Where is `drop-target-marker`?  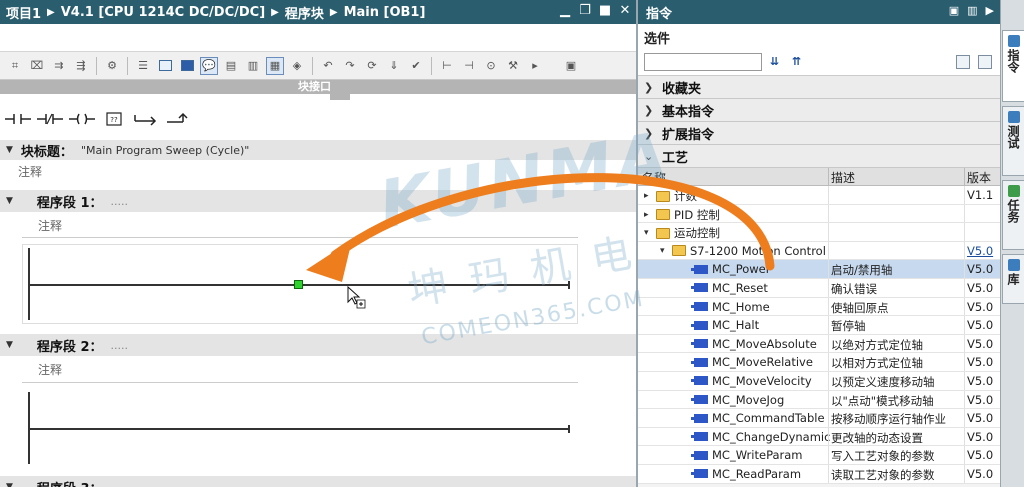 drop-target-marker is located at coordinates (298, 284).